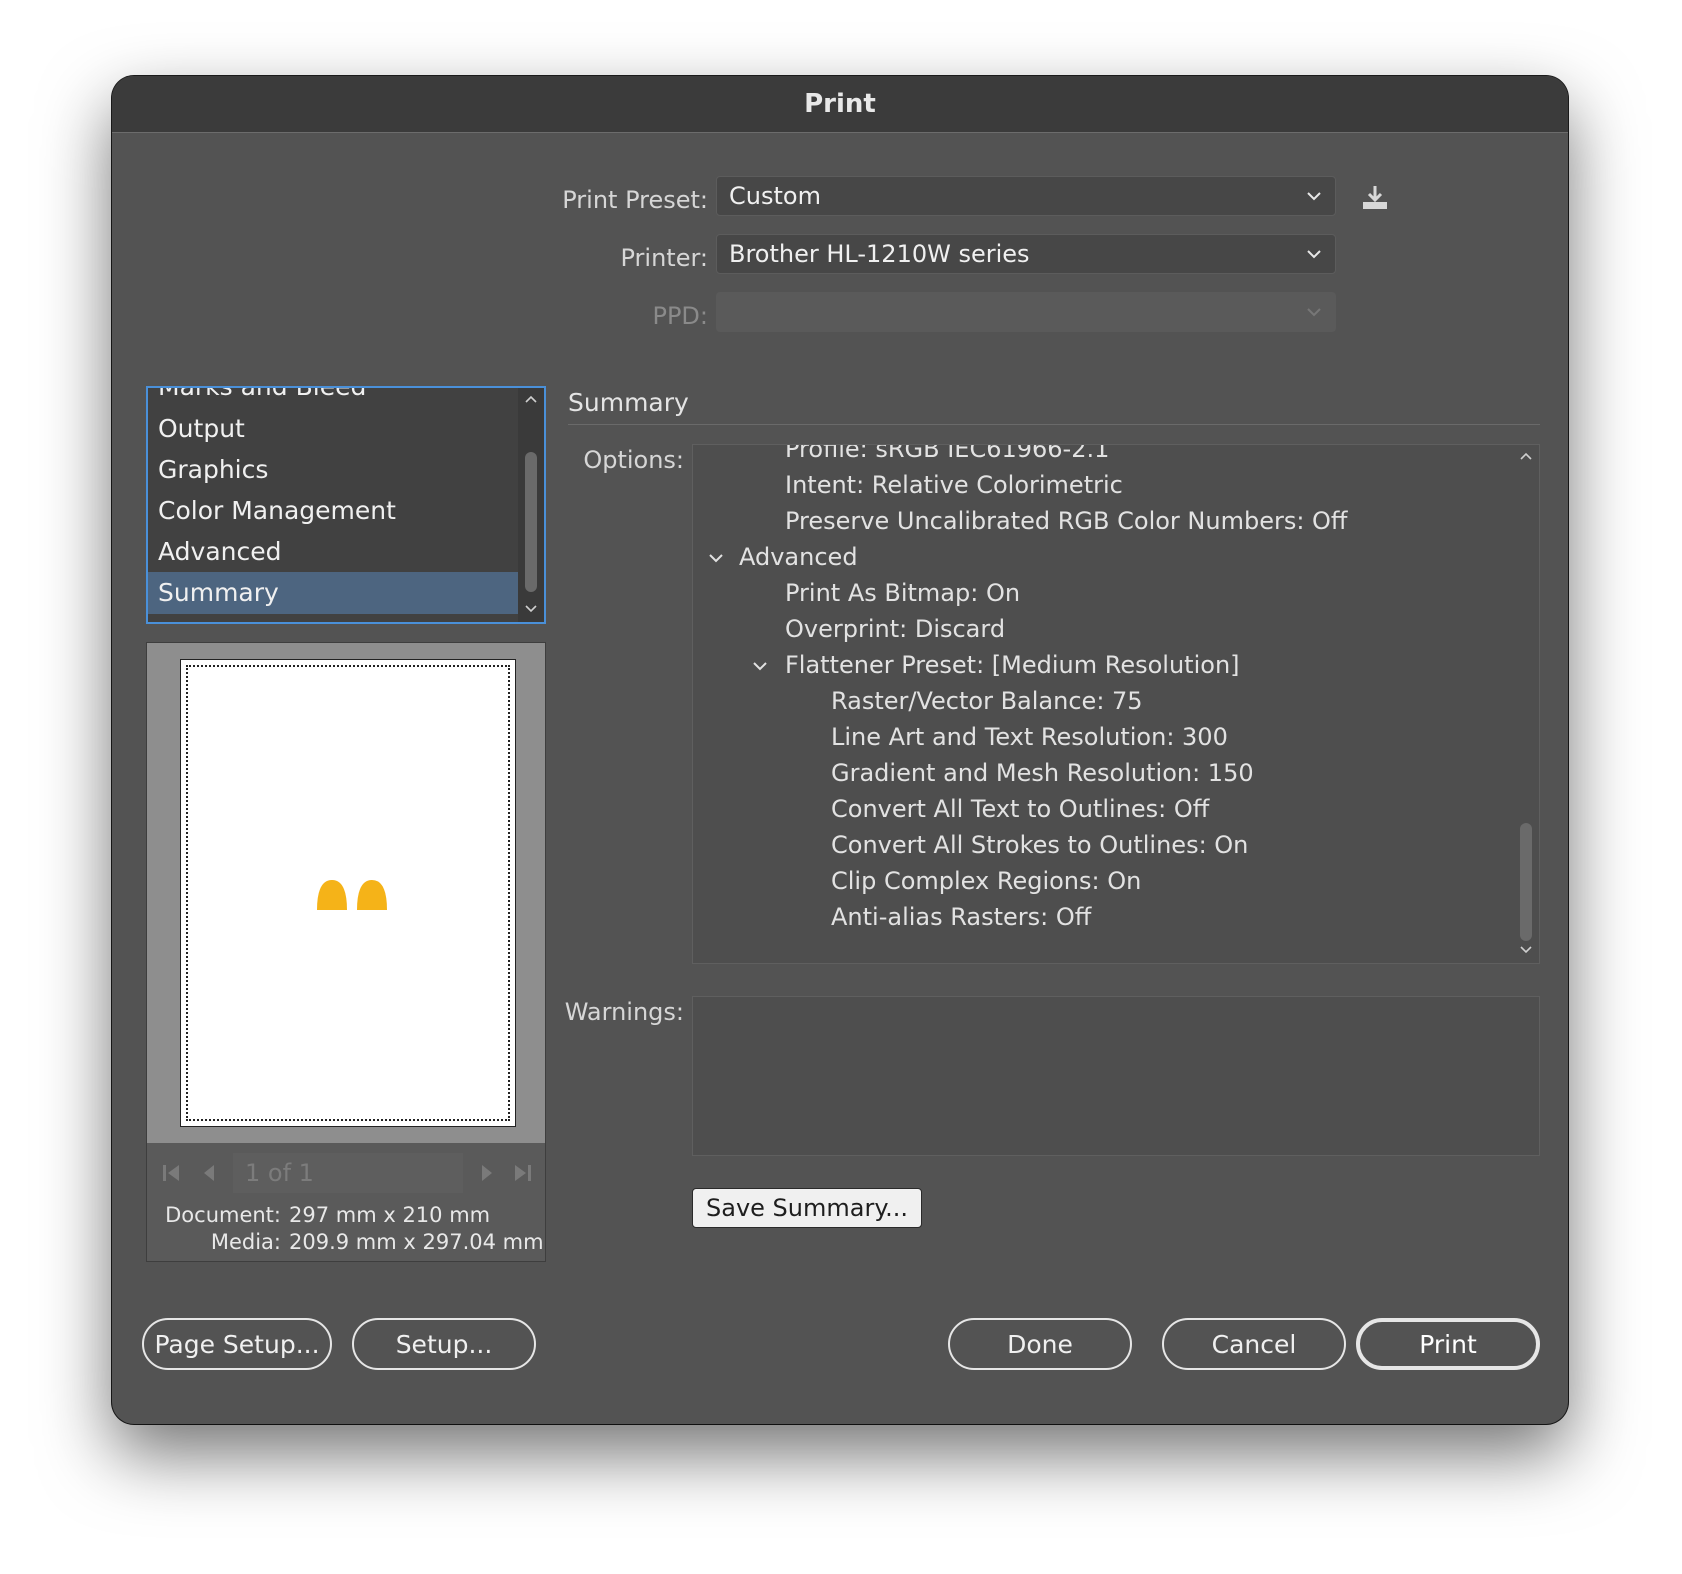 This screenshot has height=1574, width=1682. I want to click on option-row-clip-complex-regions: Clip Complex Regions: On, so click(986, 881).